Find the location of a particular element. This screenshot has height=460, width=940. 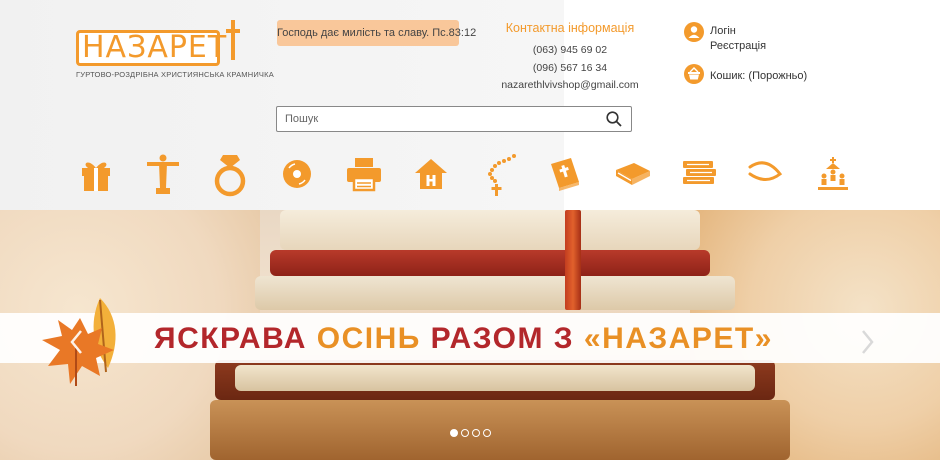

book-icon is located at coordinates (633, 174).